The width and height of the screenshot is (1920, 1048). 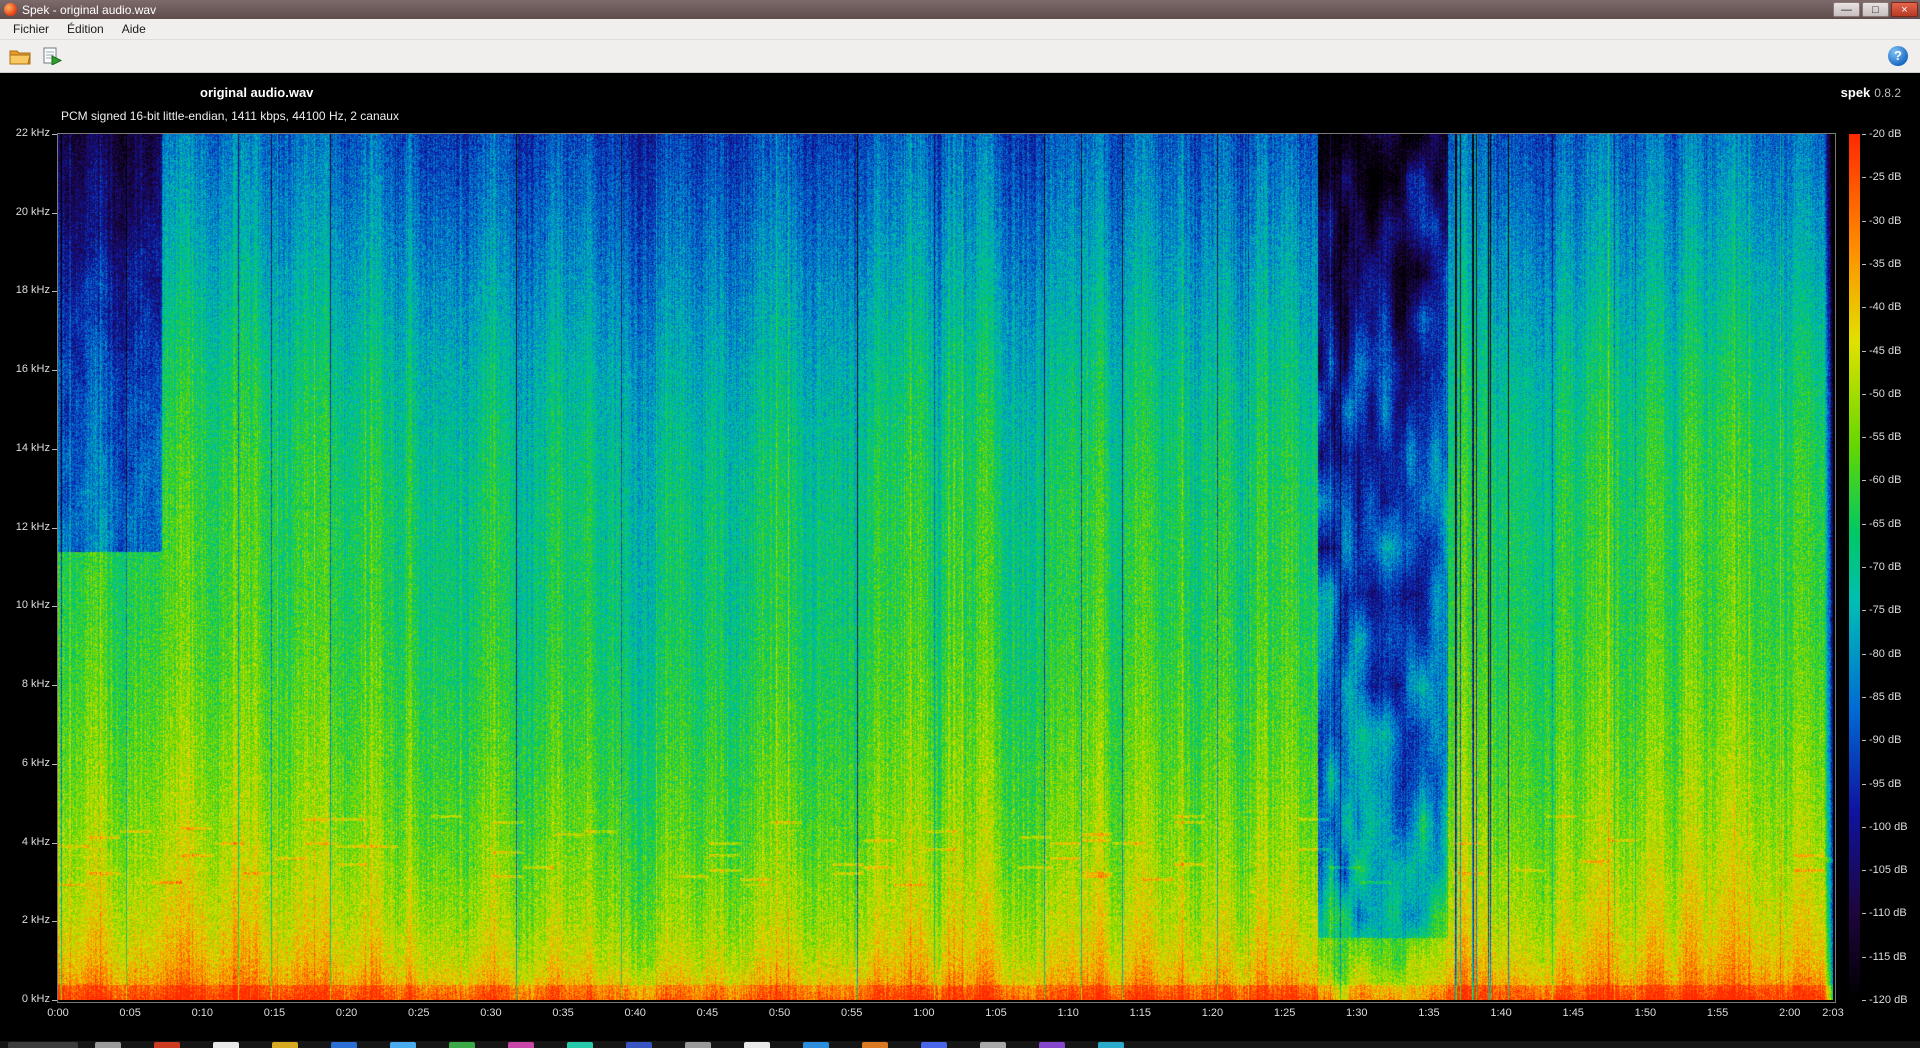 I want to click on time-tick-label: 1:15, so click(x=1140, y=1013).